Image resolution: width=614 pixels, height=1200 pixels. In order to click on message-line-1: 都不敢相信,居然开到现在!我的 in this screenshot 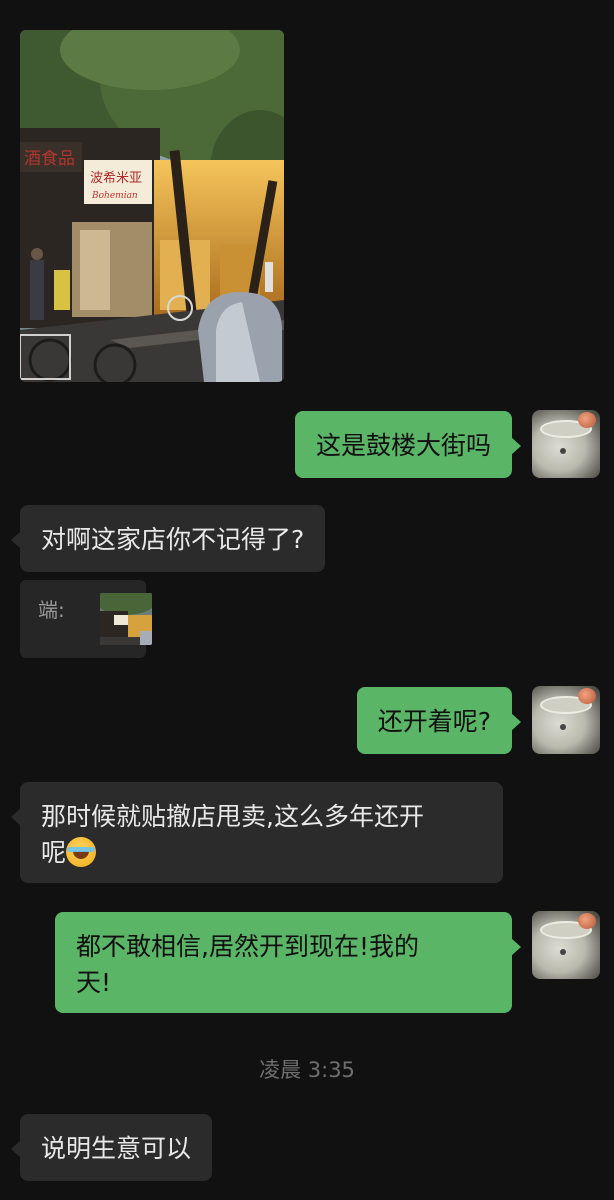, I will do `click(247, 946)`.